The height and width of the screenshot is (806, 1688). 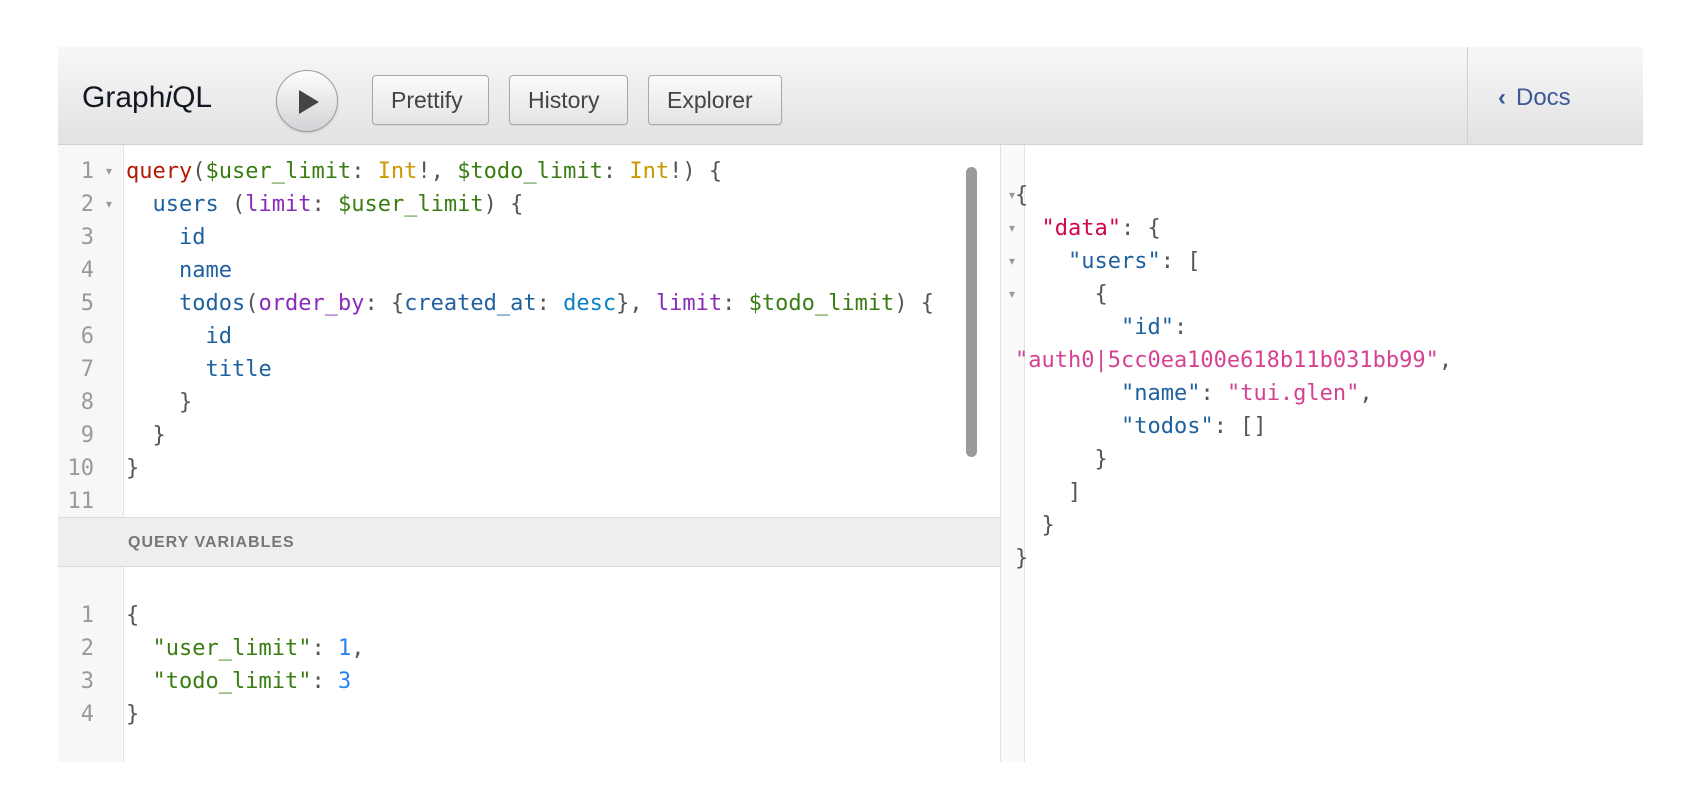 What do you see at coordinates (1147, 327) in the screenshot?
I see `code-token: "id"` at bounding box center [1147, 327].